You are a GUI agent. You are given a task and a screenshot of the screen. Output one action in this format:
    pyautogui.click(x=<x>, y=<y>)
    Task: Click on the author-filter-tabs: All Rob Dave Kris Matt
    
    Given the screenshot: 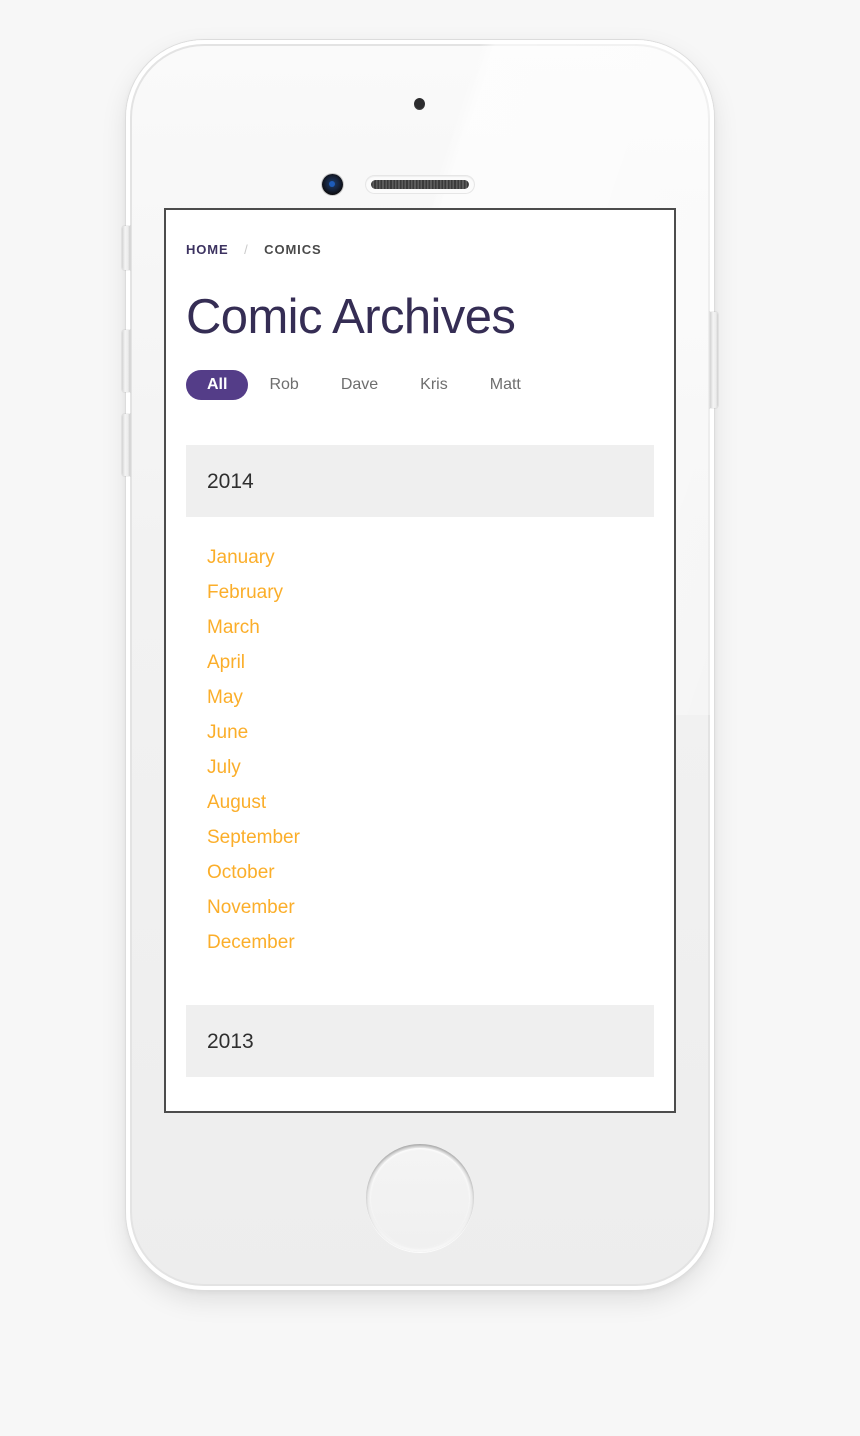 What is the action you would take?
    pyautogui.click(x=420, y=385)
    